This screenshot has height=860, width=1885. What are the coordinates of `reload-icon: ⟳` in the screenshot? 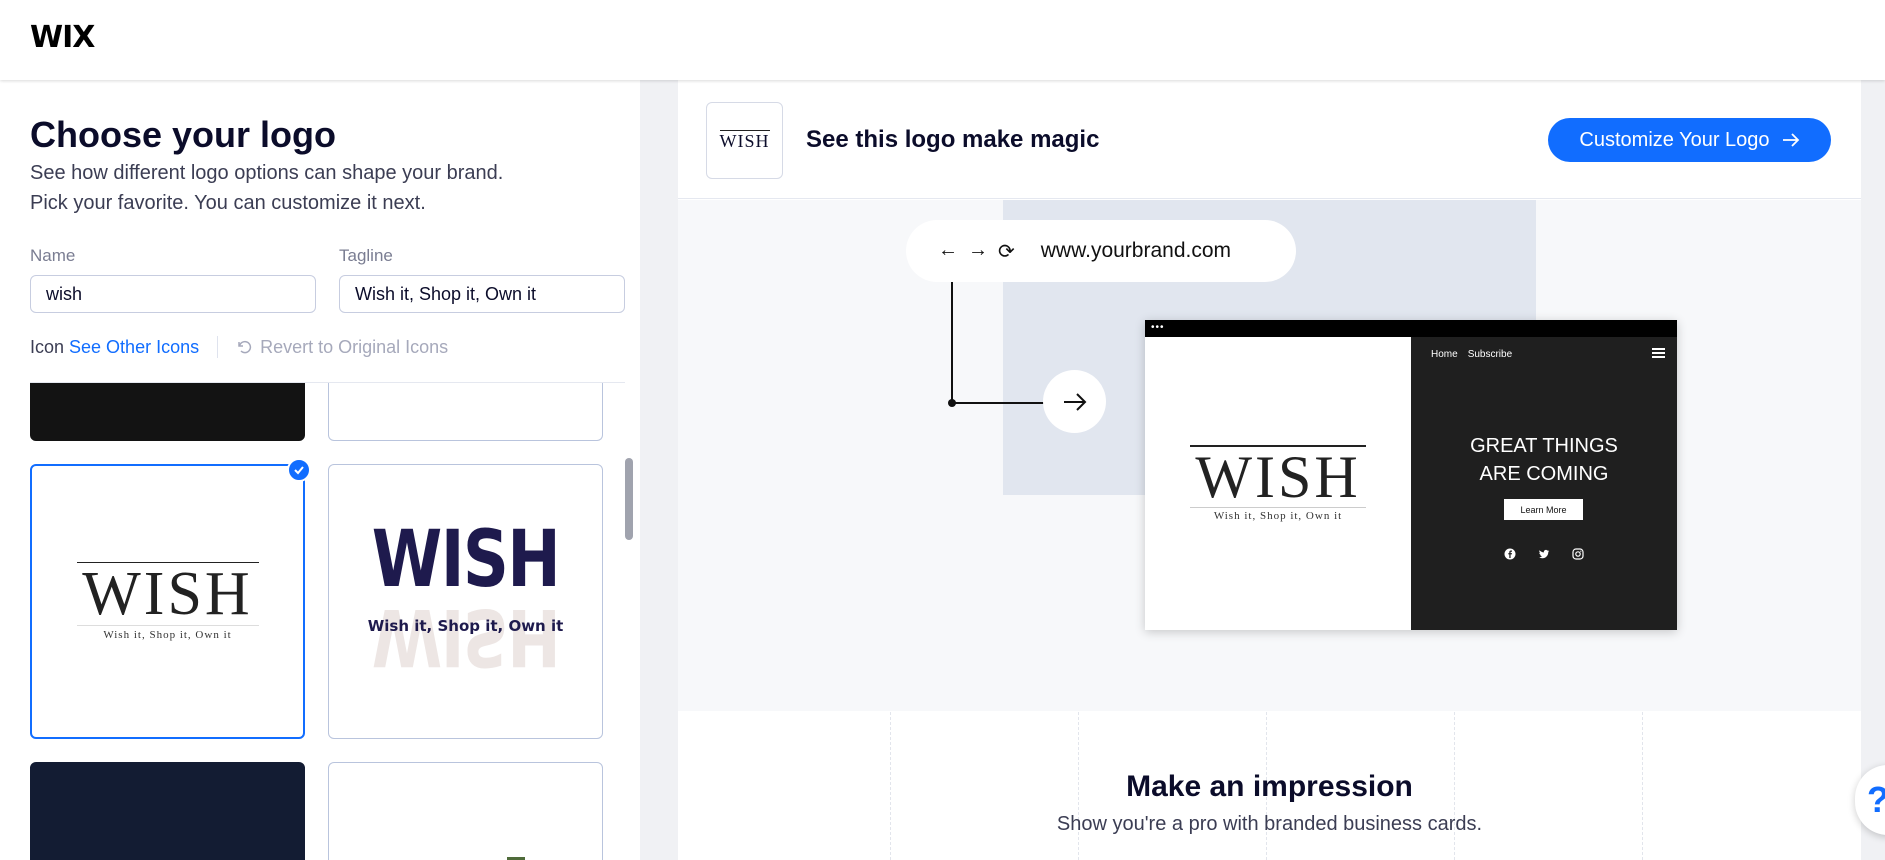 It's located at (1006, 251).